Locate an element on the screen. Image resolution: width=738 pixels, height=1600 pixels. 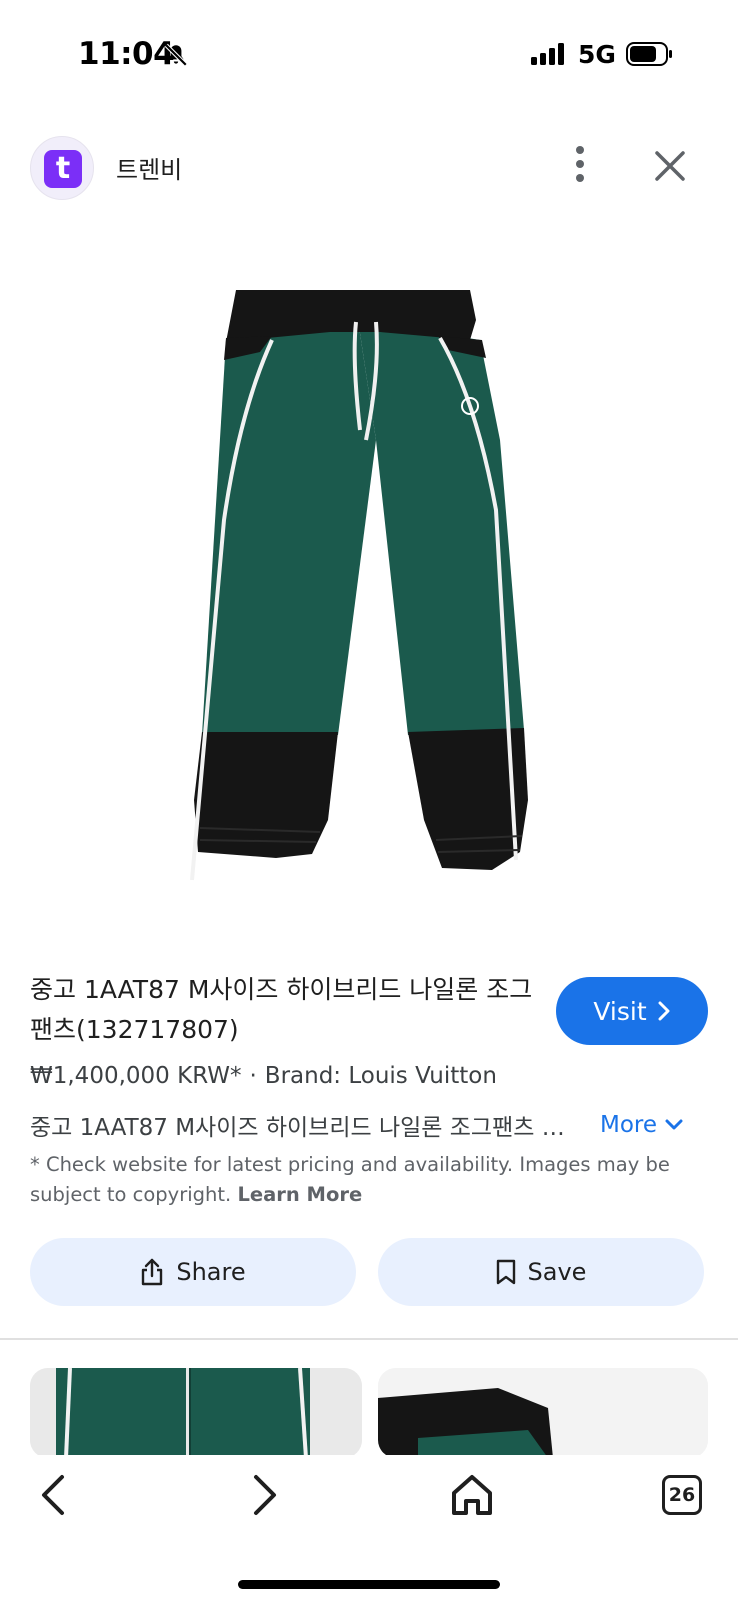
more-vert-icon is located at coordinates (580, 164).